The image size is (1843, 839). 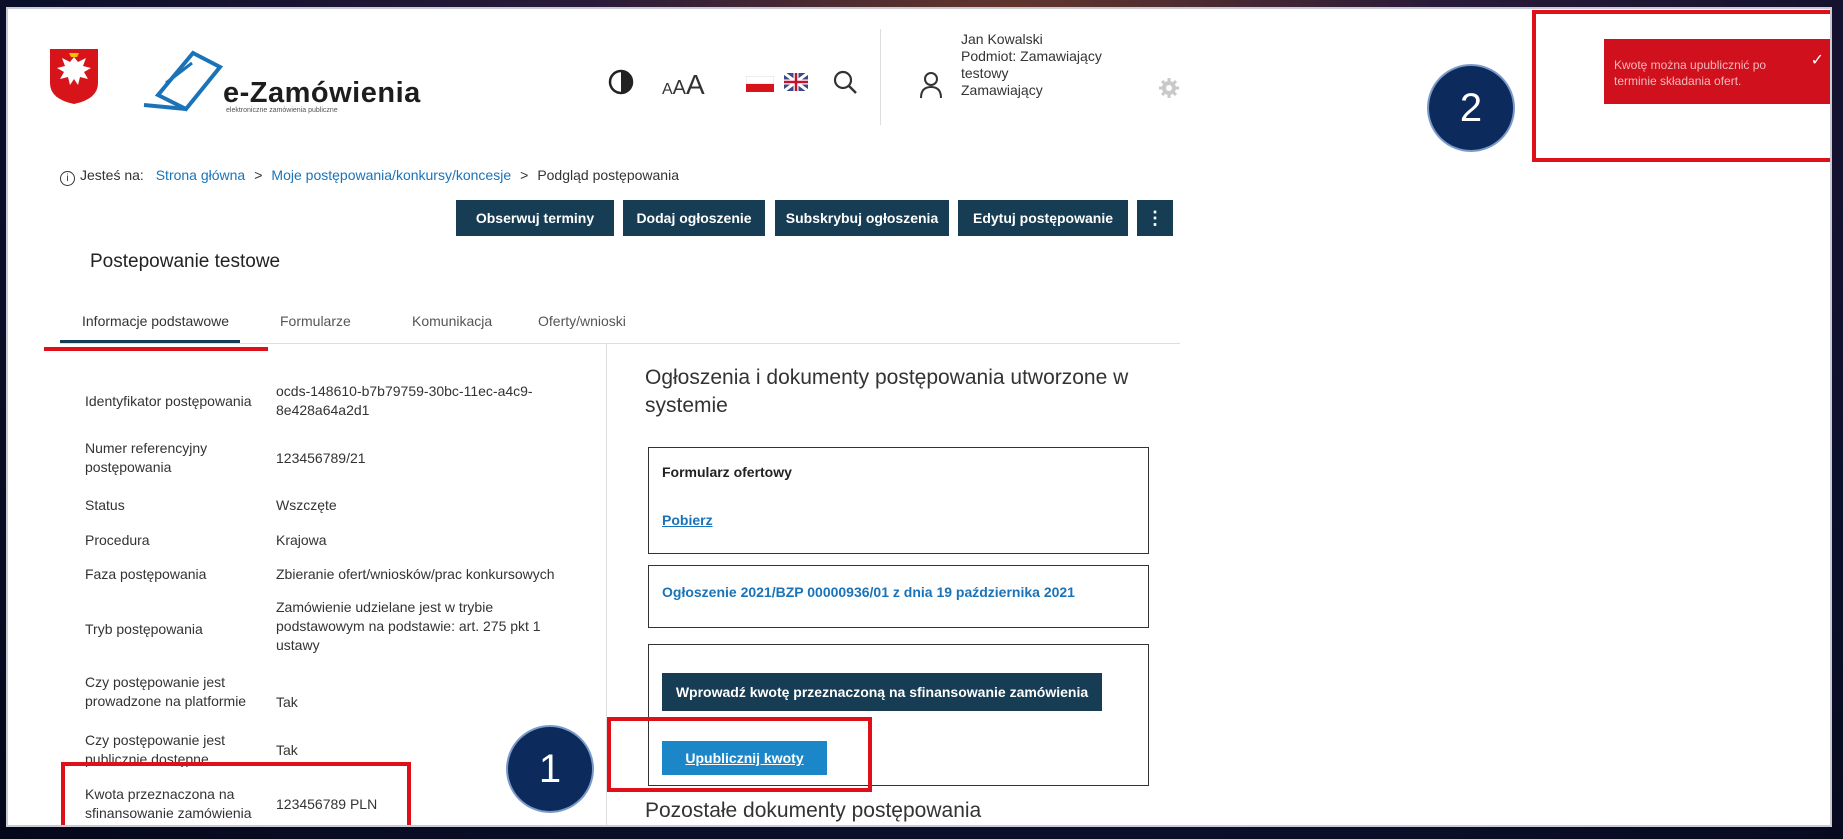 I want to click on info-label: Procedura, so click(x=117, y=540).